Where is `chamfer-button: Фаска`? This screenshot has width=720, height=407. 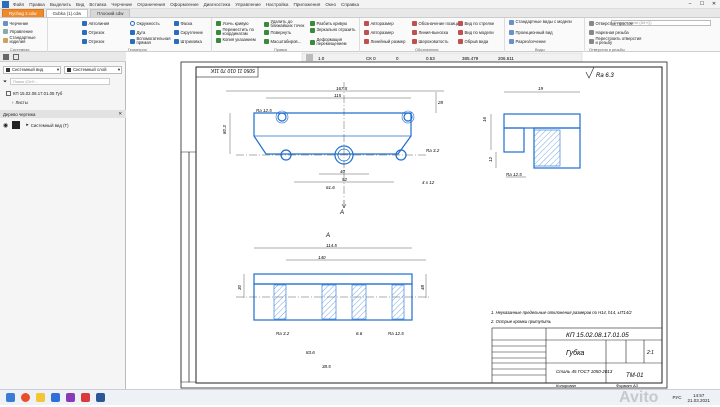 chamfer-button: Фаска is located at coordinates (183, 23).